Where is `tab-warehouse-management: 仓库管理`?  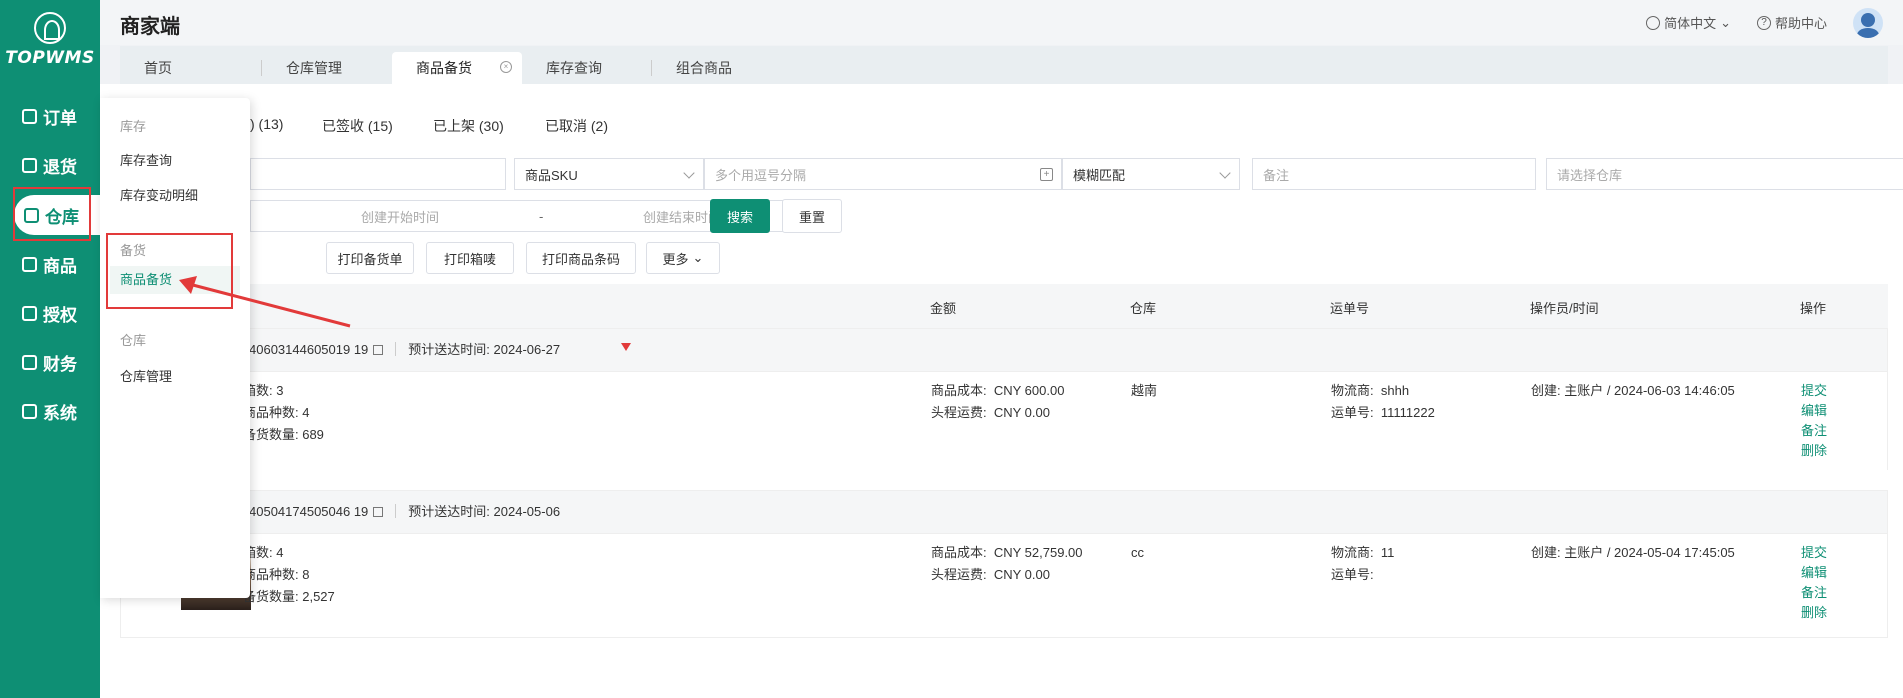 tab-warehouse-management: 仓库管理 is located at coordinates (327, 68).